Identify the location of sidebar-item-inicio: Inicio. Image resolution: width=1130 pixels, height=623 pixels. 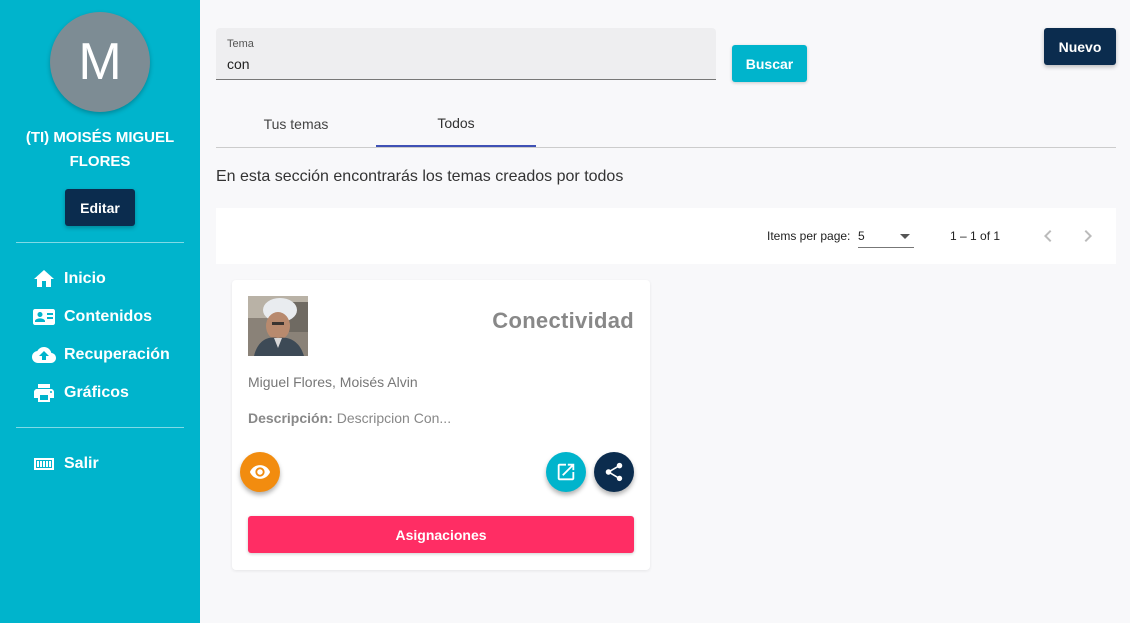
(69, 279).